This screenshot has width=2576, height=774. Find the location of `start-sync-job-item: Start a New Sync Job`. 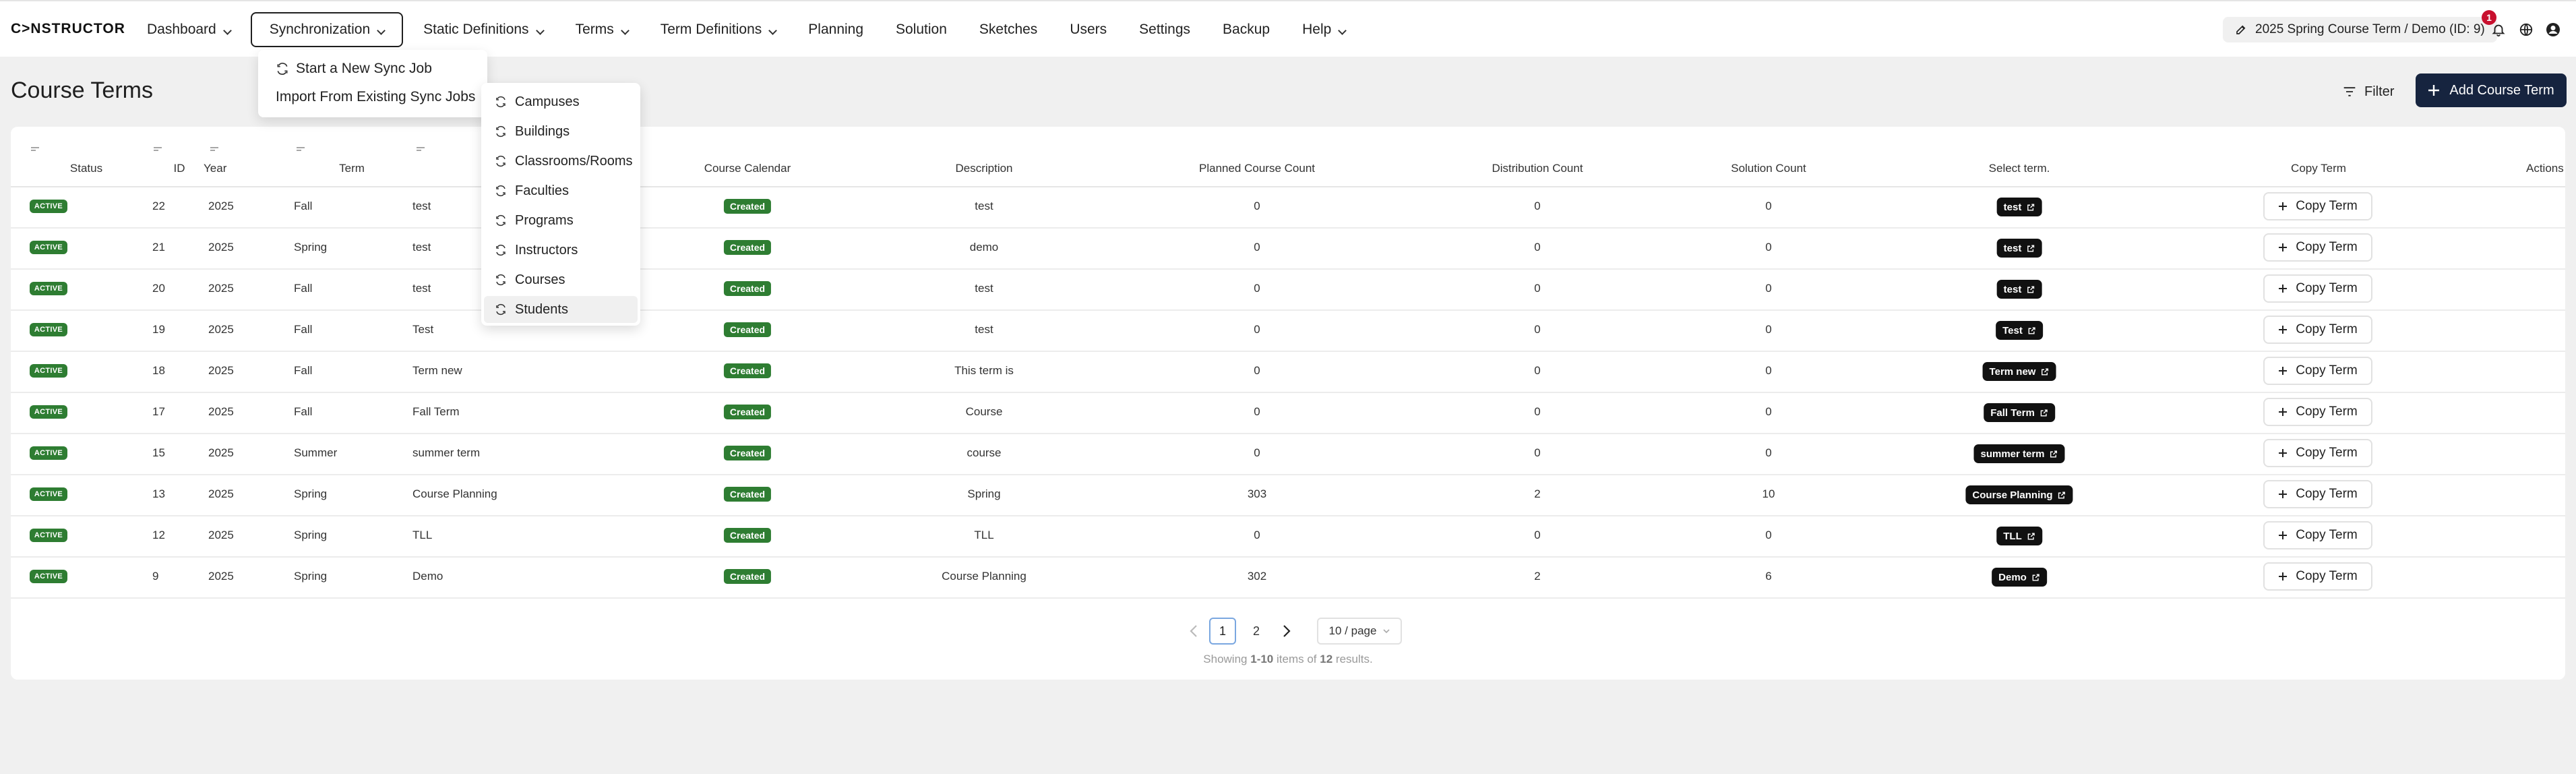

start-sync-job-item: Start a New Sync Job is located at coordinates (354, 69).